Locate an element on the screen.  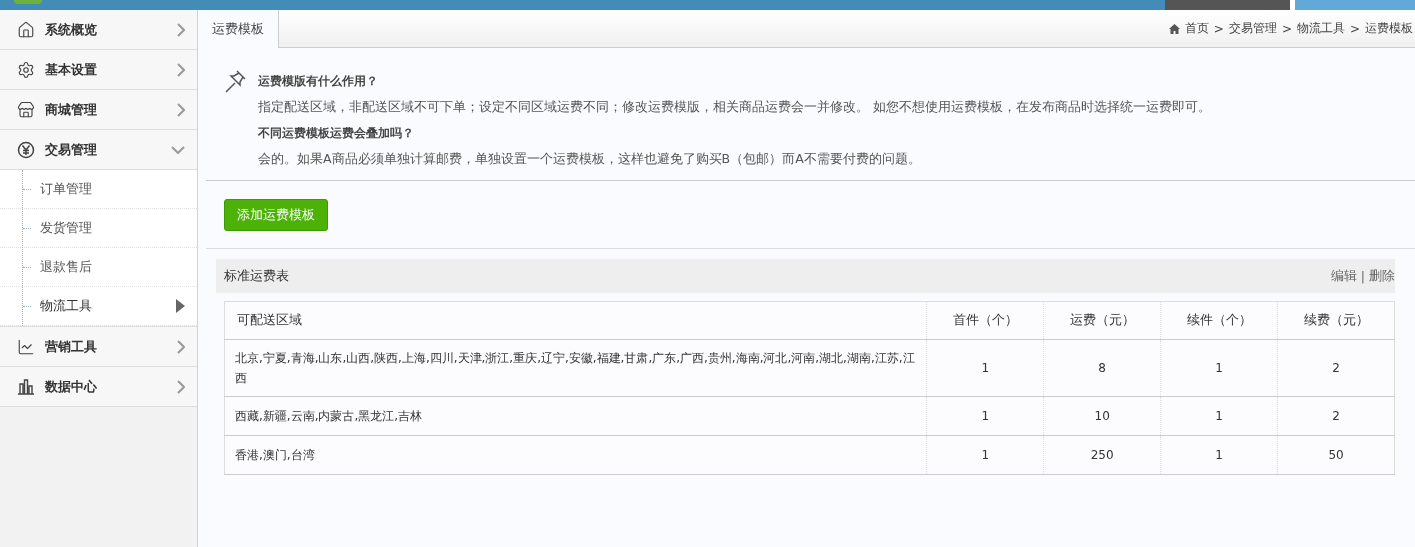
submenu-item: 订单管理 is located at coordinates (98, 189).